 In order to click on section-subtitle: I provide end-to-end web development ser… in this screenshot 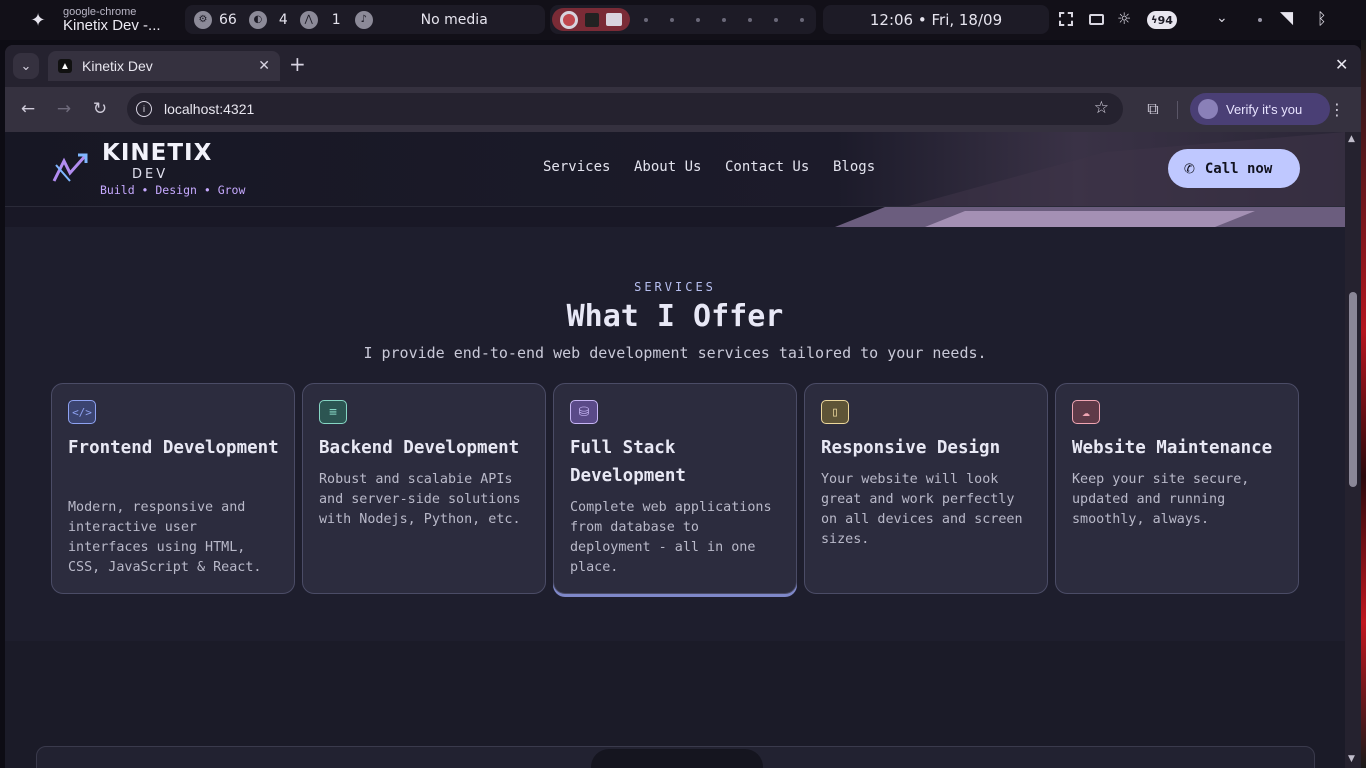, I will do `click(675, 353)`.